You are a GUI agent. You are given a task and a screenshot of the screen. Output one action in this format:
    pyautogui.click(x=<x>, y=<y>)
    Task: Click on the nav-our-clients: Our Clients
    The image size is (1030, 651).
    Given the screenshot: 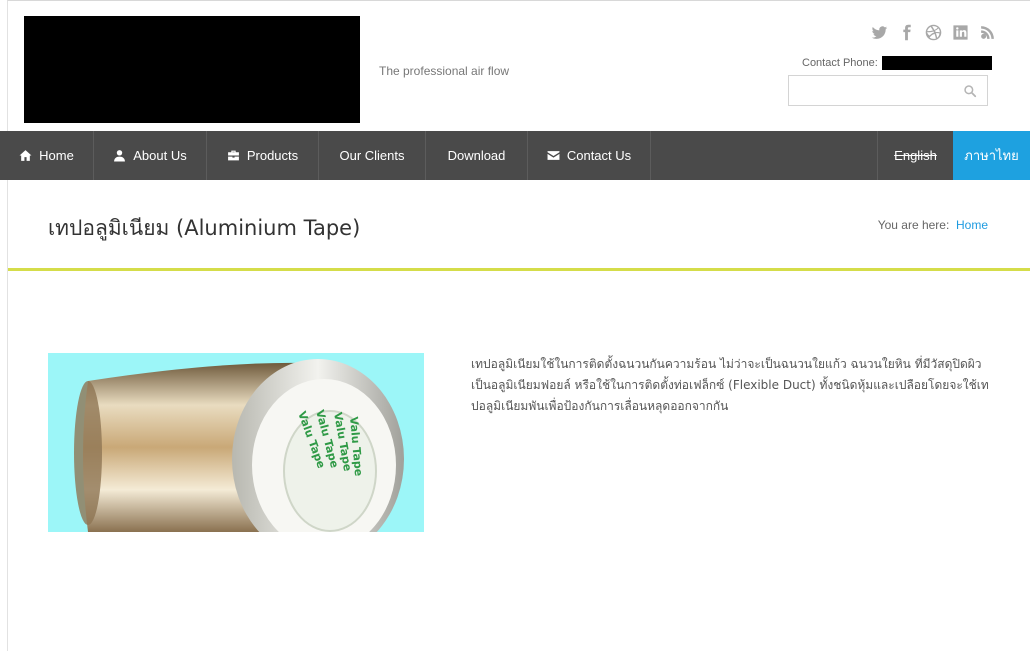 What is the action you would take?
    pyautogui.click(x=372, y=155)
    